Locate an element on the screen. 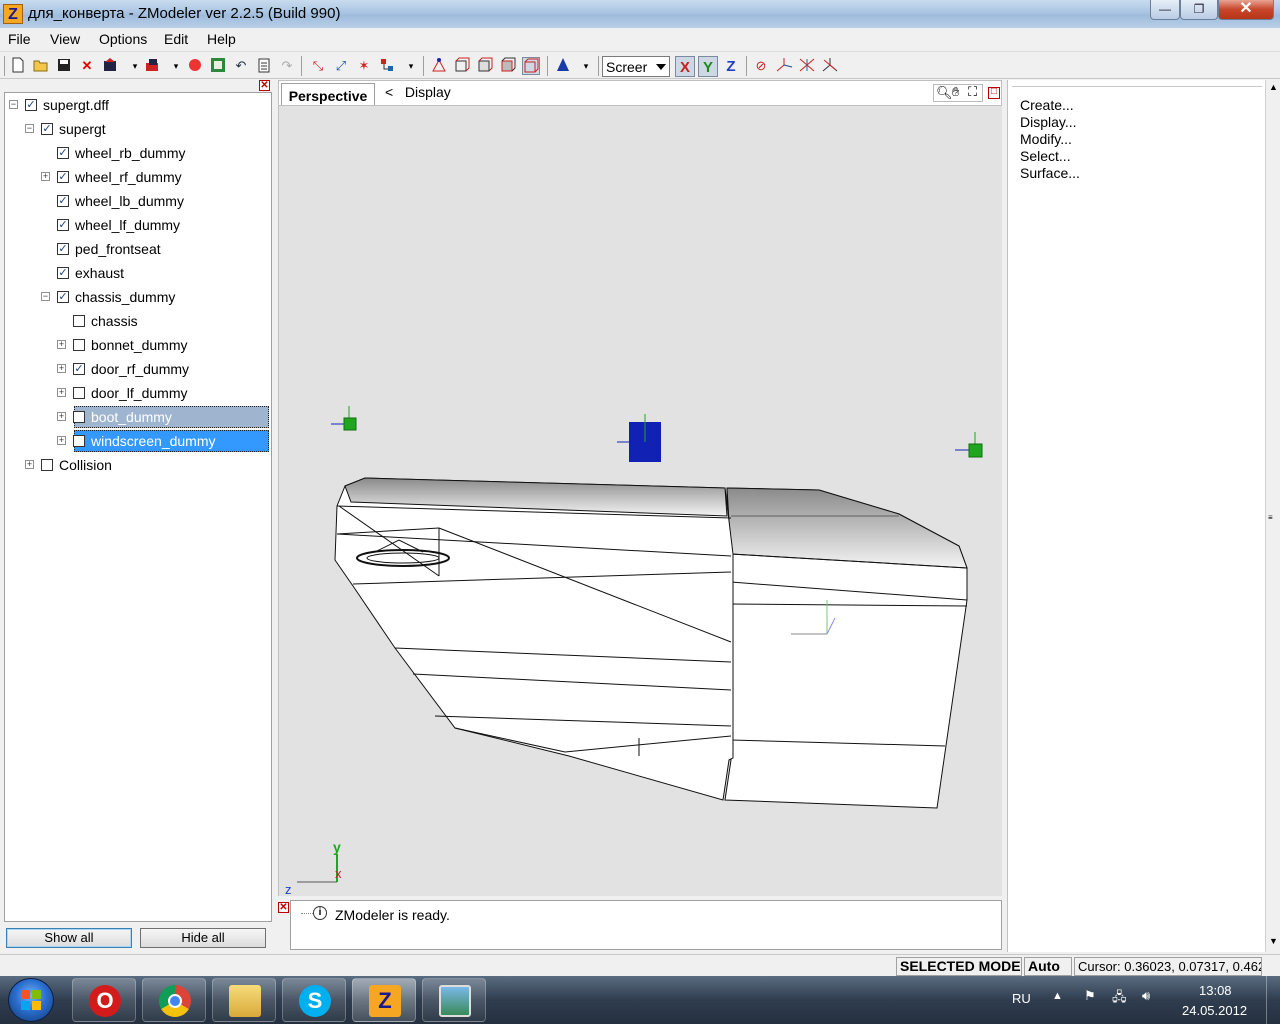 This screenshot has height=1024, width=1280. taskbar-opera: O is located at coordinates (104, 1000).